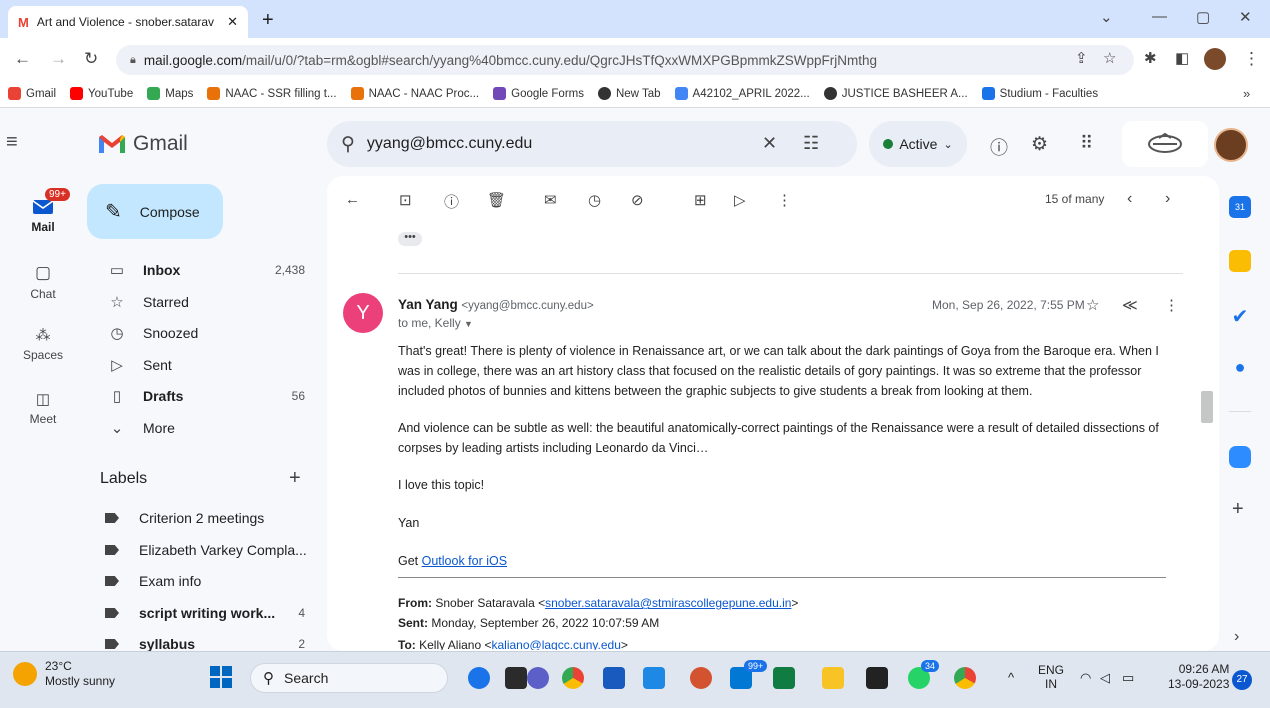 The width and height of the screenshot is (1270, 708). What do you see at coordinates (1109, 58) in the screenshot?
I see `bookmark-star-icon: ☆` at bounding box center [1109, 58].